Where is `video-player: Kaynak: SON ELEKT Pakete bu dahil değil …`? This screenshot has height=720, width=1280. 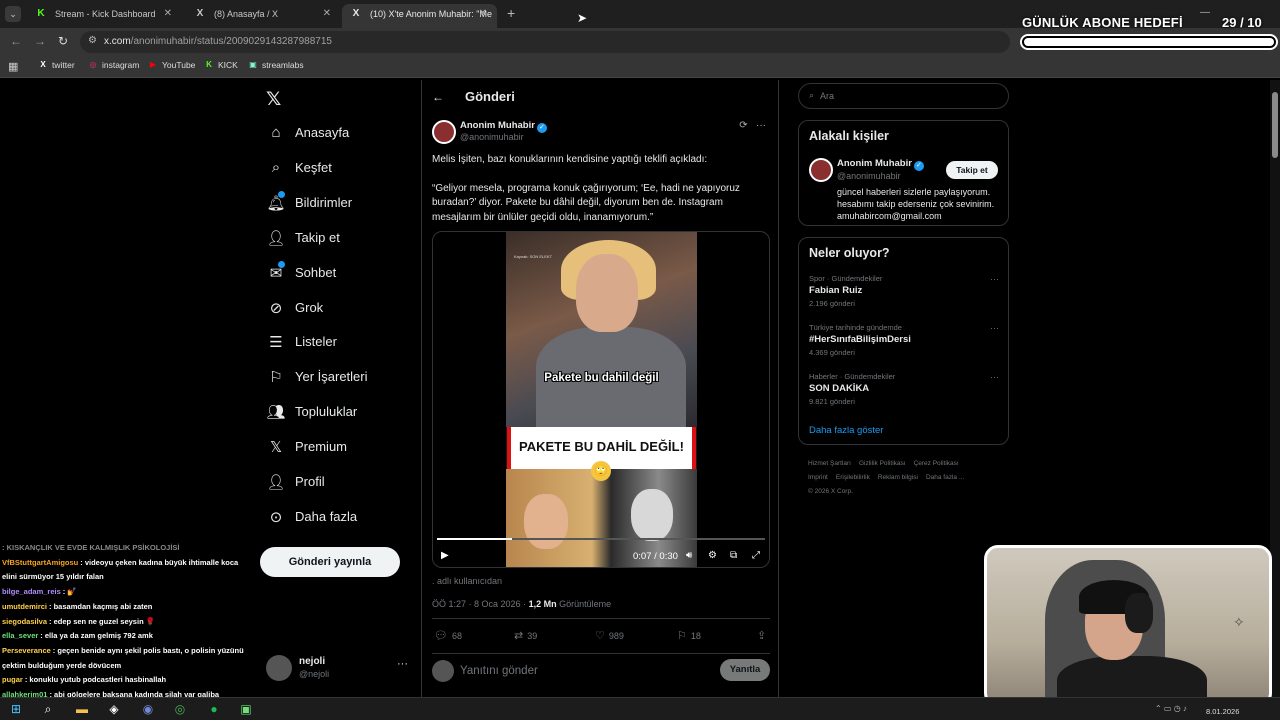
video-player: Kaynak: SON ELEKT Pakete bu dahil değil … is located at coordinates (601, 399).